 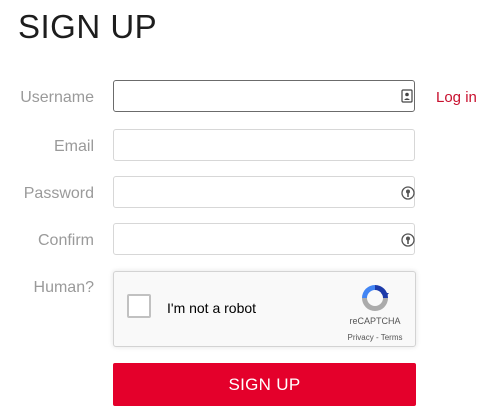 I want to click on recaptcha-logo-icon, so click(x=375, y=298).